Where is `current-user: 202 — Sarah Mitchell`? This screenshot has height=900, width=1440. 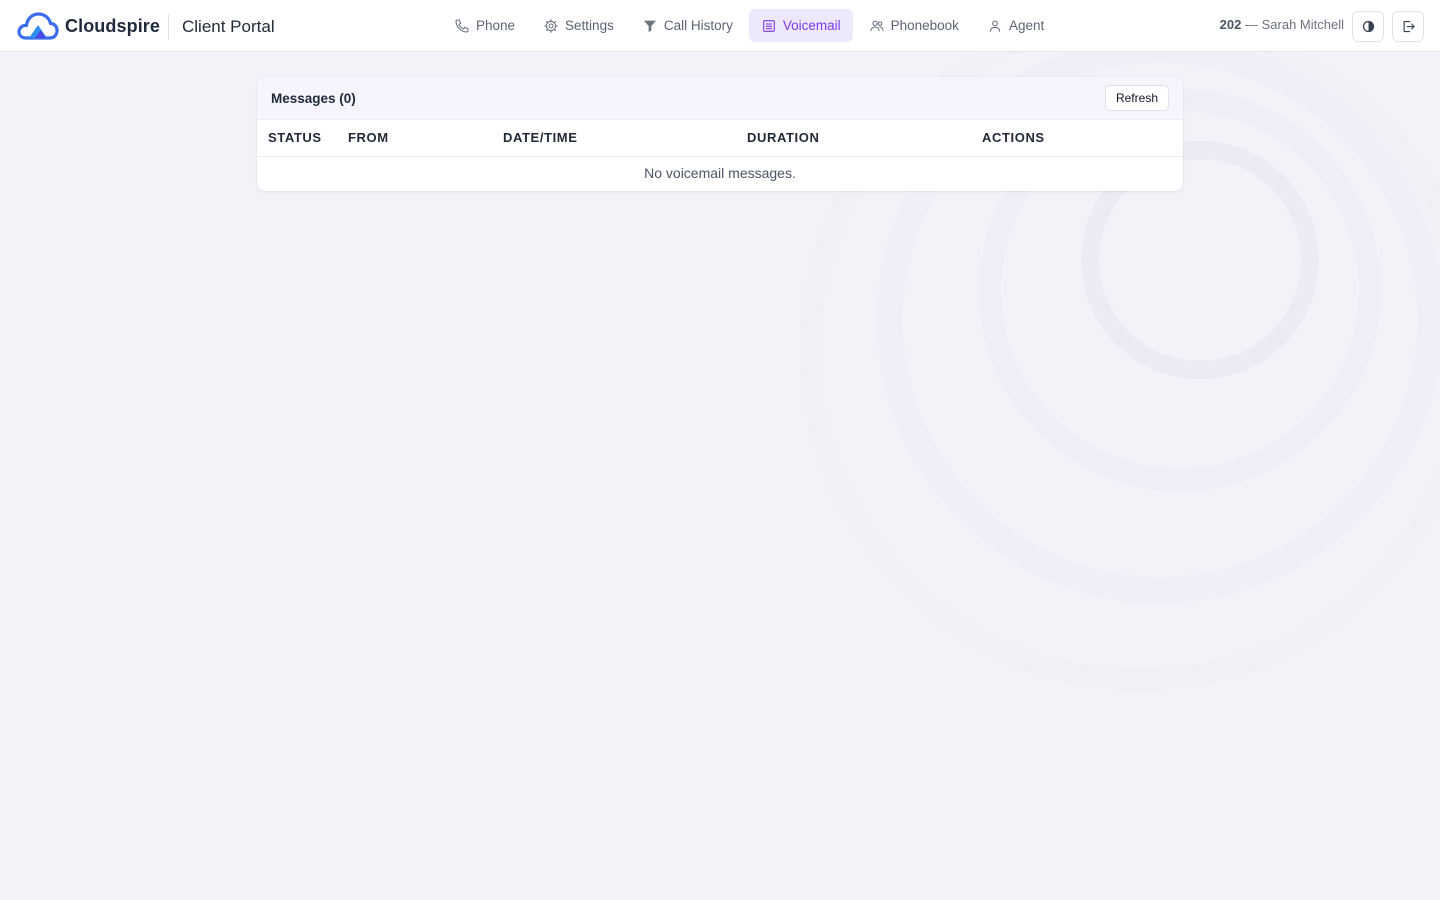 current-user: 202 — Sarah Mitchell is located at coordinates (1282, 24).